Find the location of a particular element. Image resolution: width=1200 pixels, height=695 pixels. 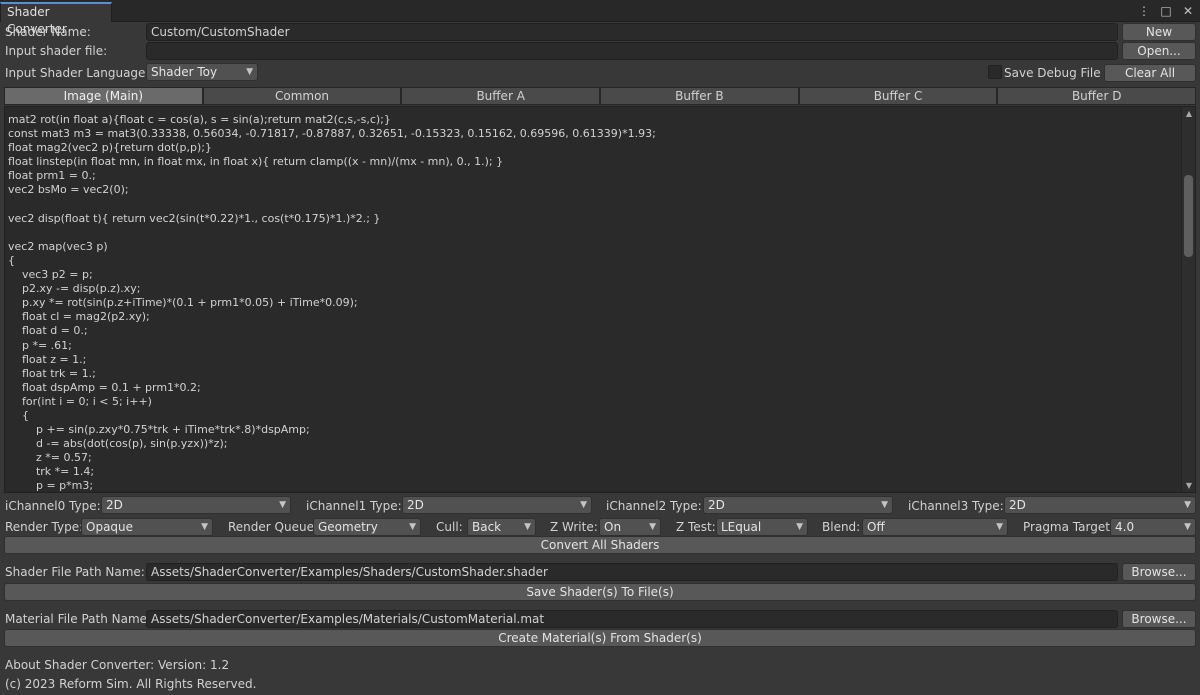

code-line: float cl = mag2(p2.xy); is located at coordinates (79, 317).